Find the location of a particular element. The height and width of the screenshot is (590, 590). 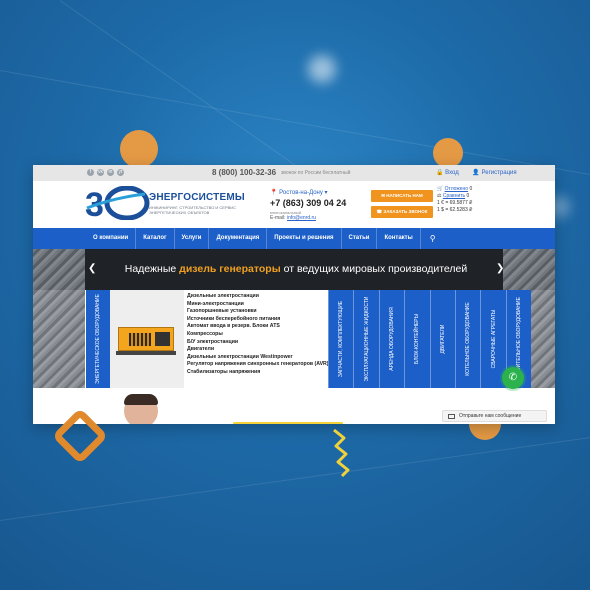

nav-docs: Документация is located at coordinates (238, 238).